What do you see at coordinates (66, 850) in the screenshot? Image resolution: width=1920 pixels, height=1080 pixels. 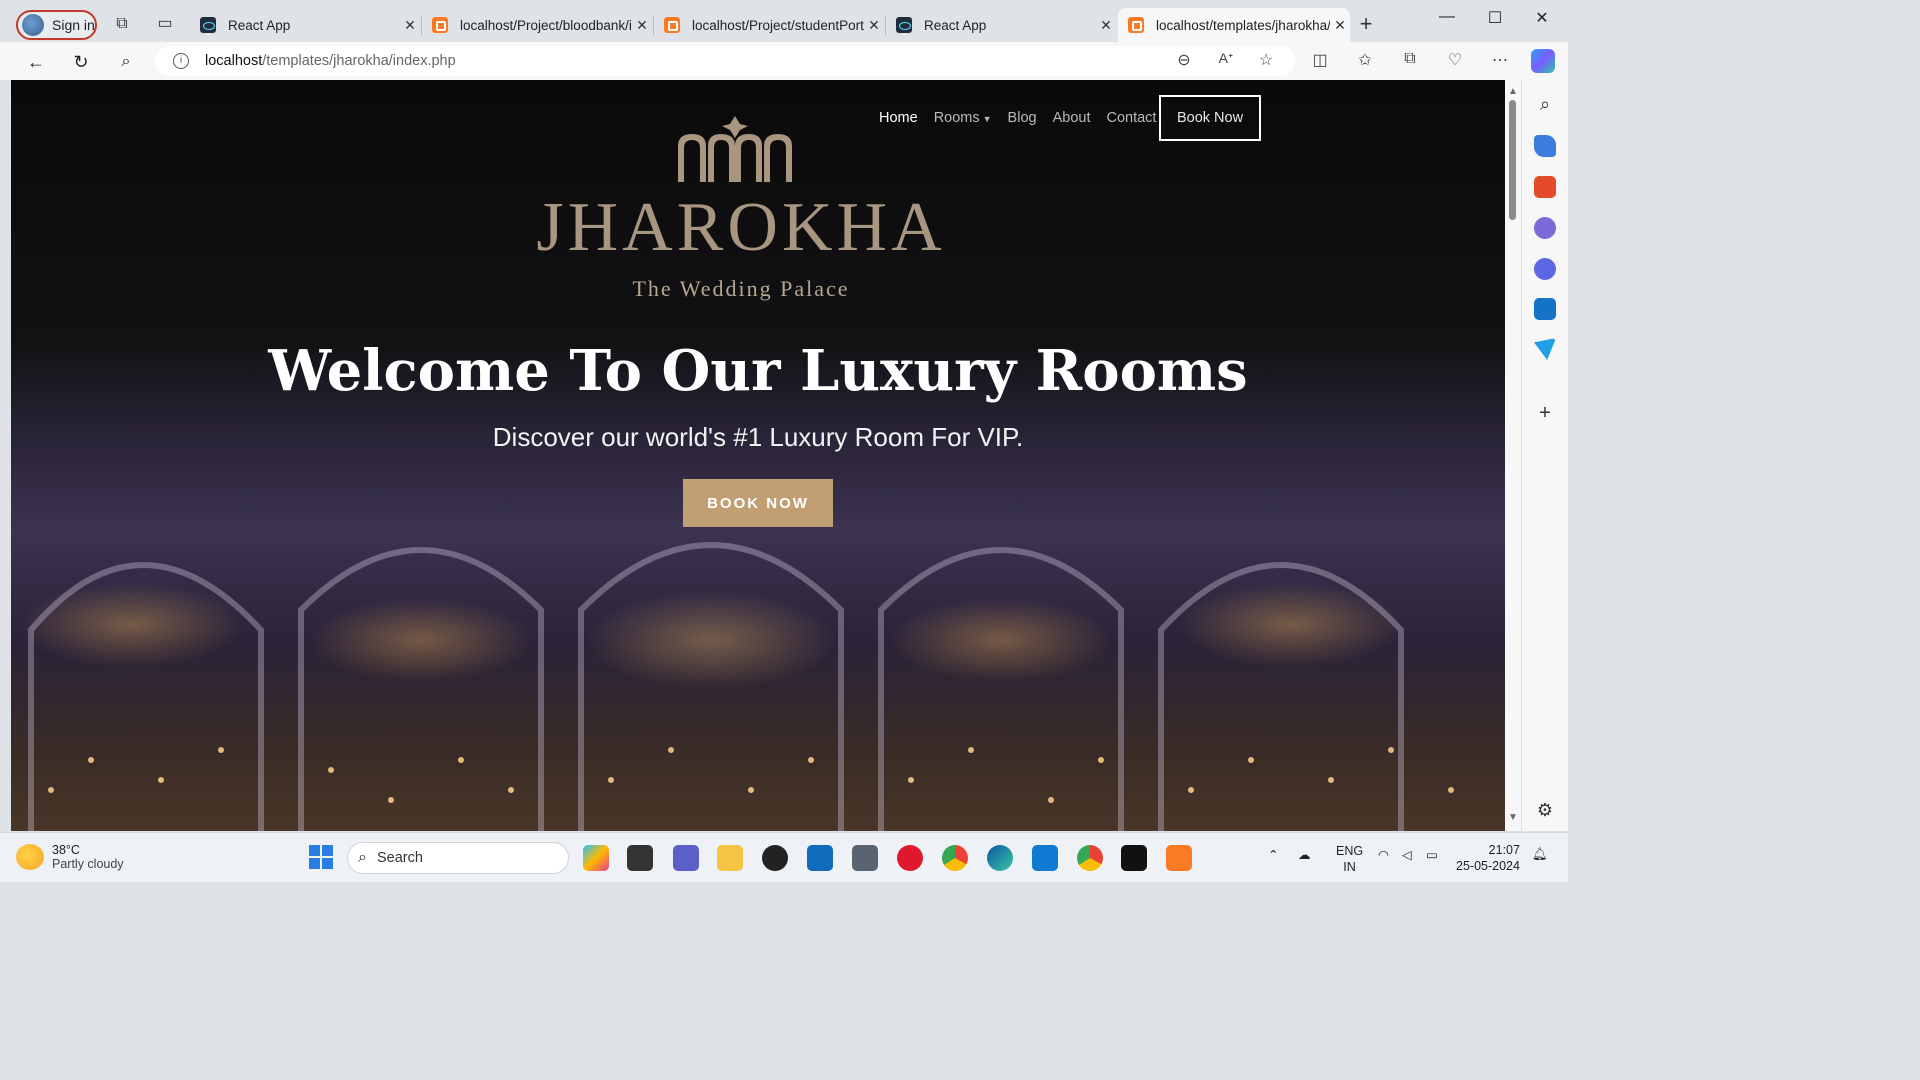 I see `weather-temp: 38°C` at bounding box center [66, 850].